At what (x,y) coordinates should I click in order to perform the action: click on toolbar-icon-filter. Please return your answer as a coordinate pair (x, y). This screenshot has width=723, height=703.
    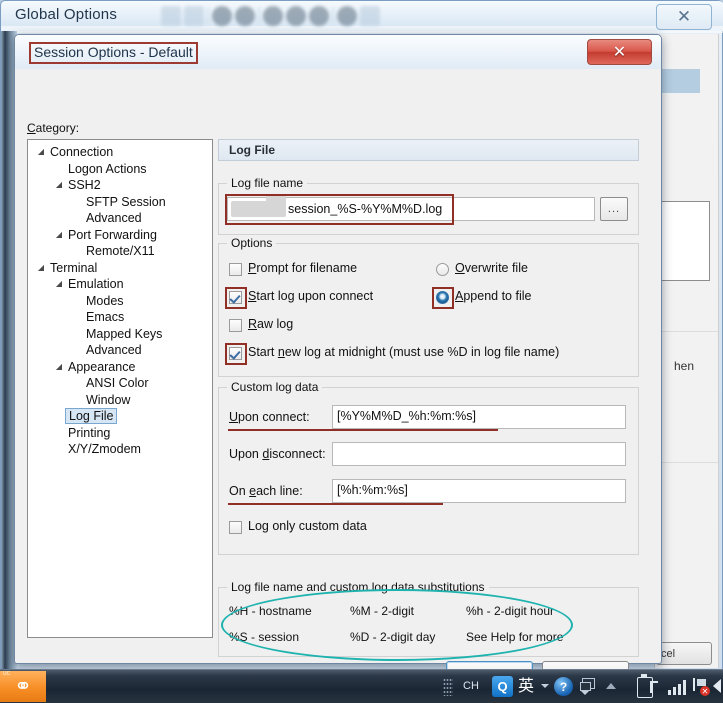
    Looking at the image, I should click on (319, 16).